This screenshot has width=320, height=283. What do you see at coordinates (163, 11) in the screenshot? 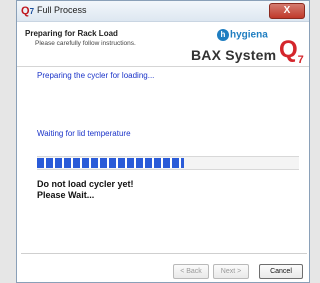
I see `title-bar: Q7 Full Process X` at bounding box center [163, 11].